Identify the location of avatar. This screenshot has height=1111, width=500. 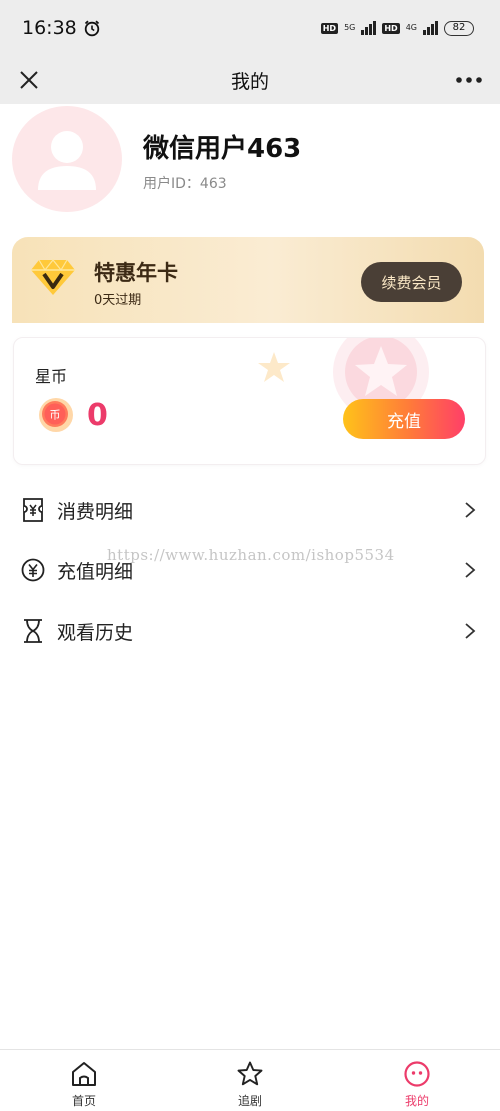
(67, 159).